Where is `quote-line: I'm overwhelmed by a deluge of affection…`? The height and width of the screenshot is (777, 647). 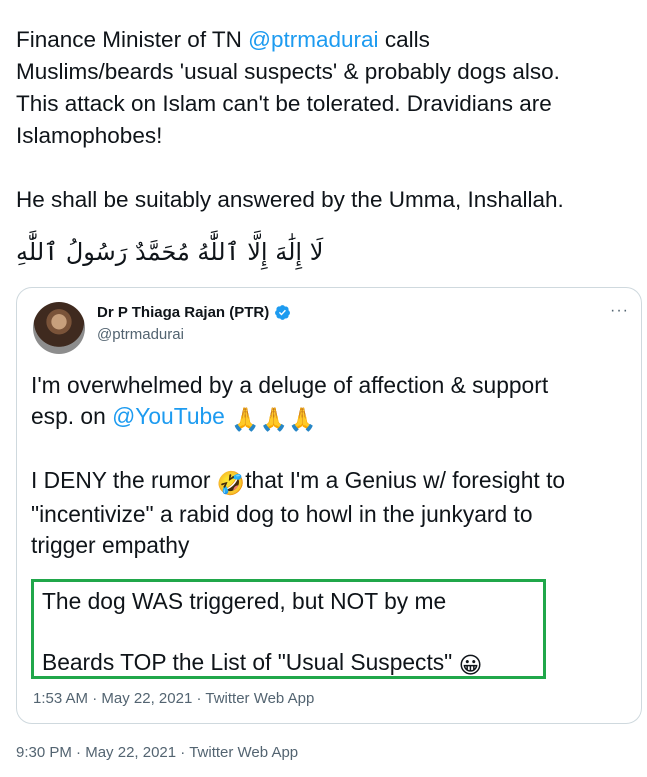
quote-line: I'm overwhelmed by a deluge of affection… is located at coordinates (290, 385).